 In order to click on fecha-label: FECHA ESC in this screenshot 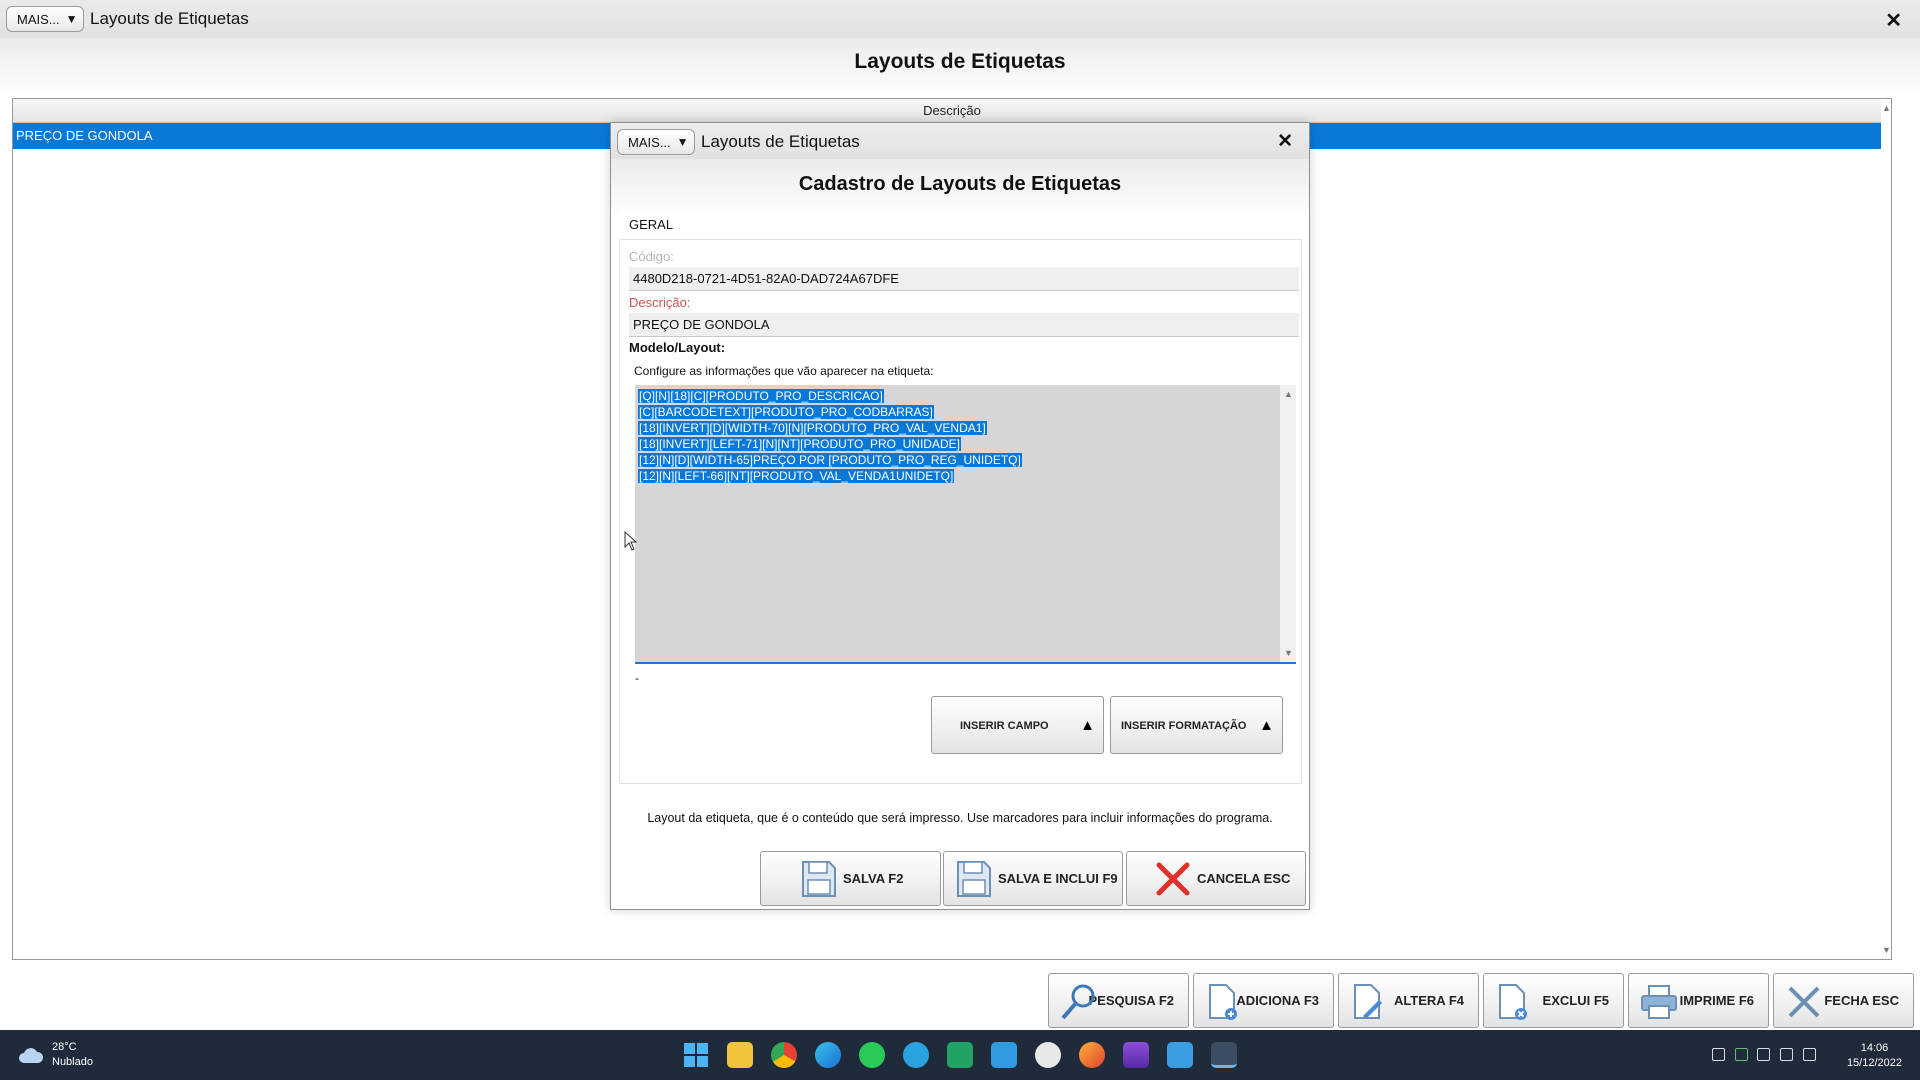, I will do `click(1861, 1000)`.